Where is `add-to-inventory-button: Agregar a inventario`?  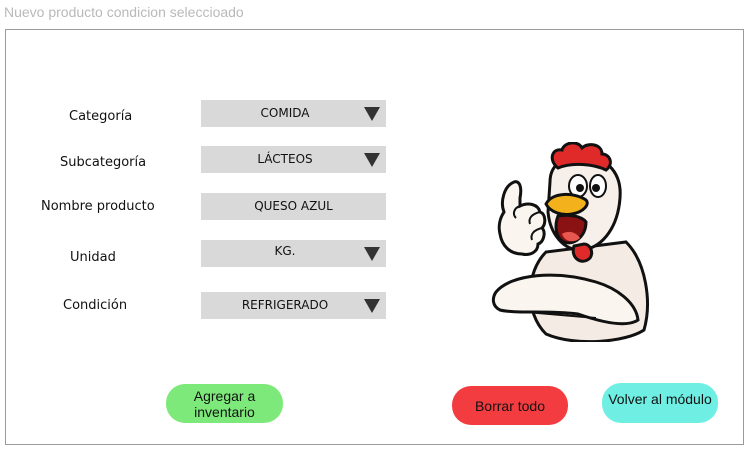 add-to-inventory-button: Agregar a inventario is located at coordinates (224, 403).